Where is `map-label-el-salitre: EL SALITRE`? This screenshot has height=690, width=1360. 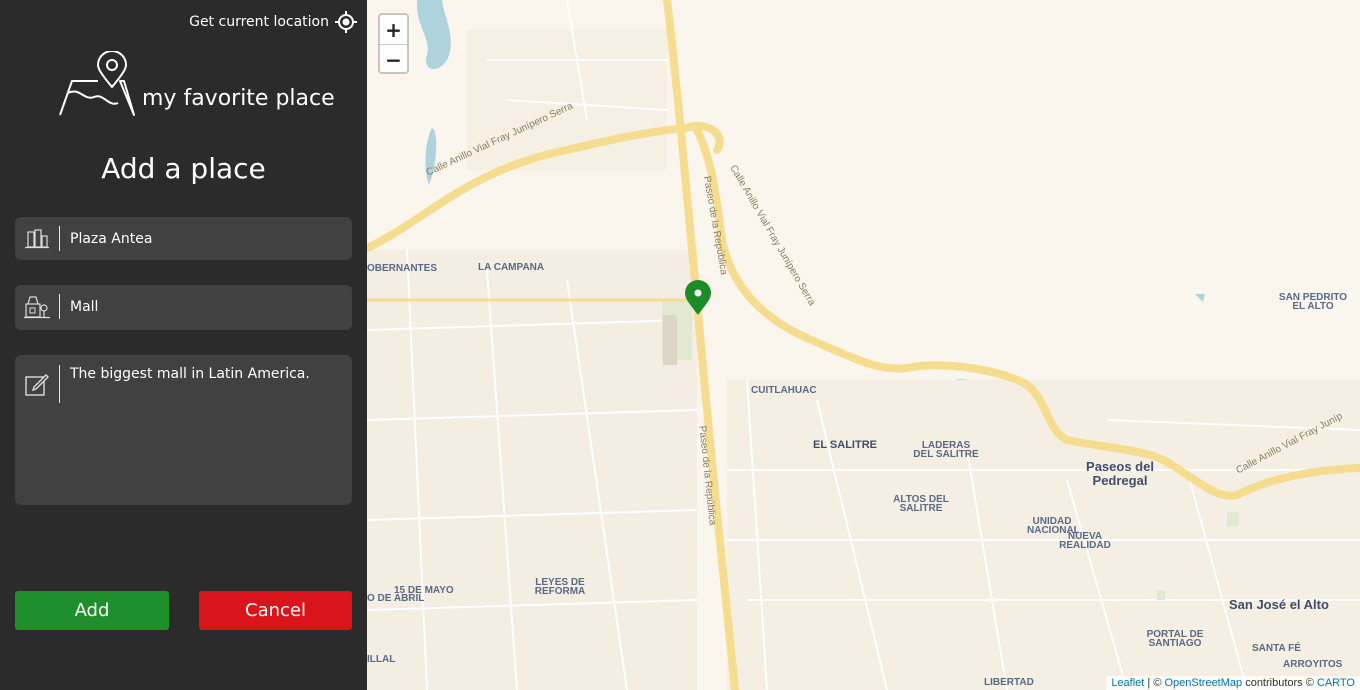 map-label-el-salitre: EL SALITRE is located at coordinates (845, 445).